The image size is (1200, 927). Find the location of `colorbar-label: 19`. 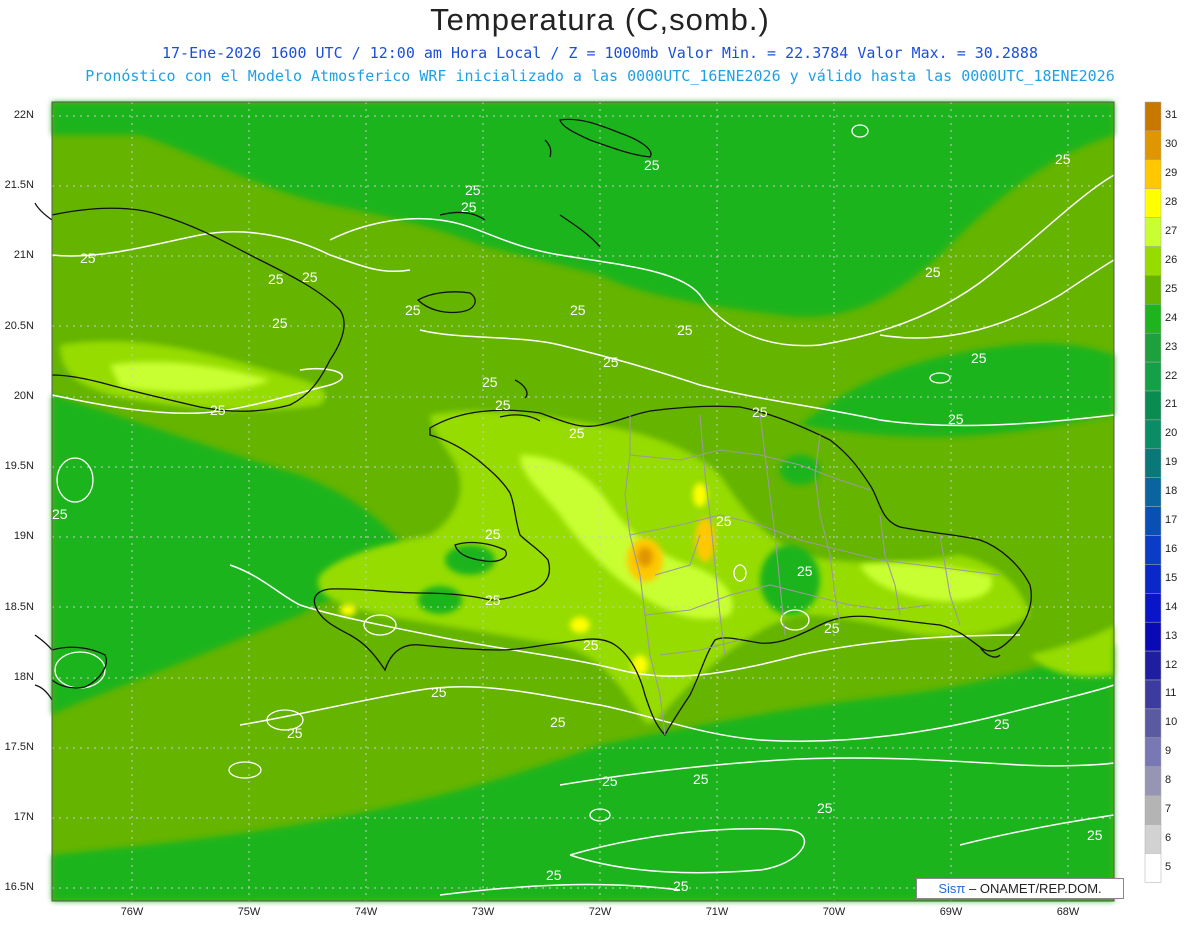

colorbar-label: 19 is located at coordinates (1171, 462).